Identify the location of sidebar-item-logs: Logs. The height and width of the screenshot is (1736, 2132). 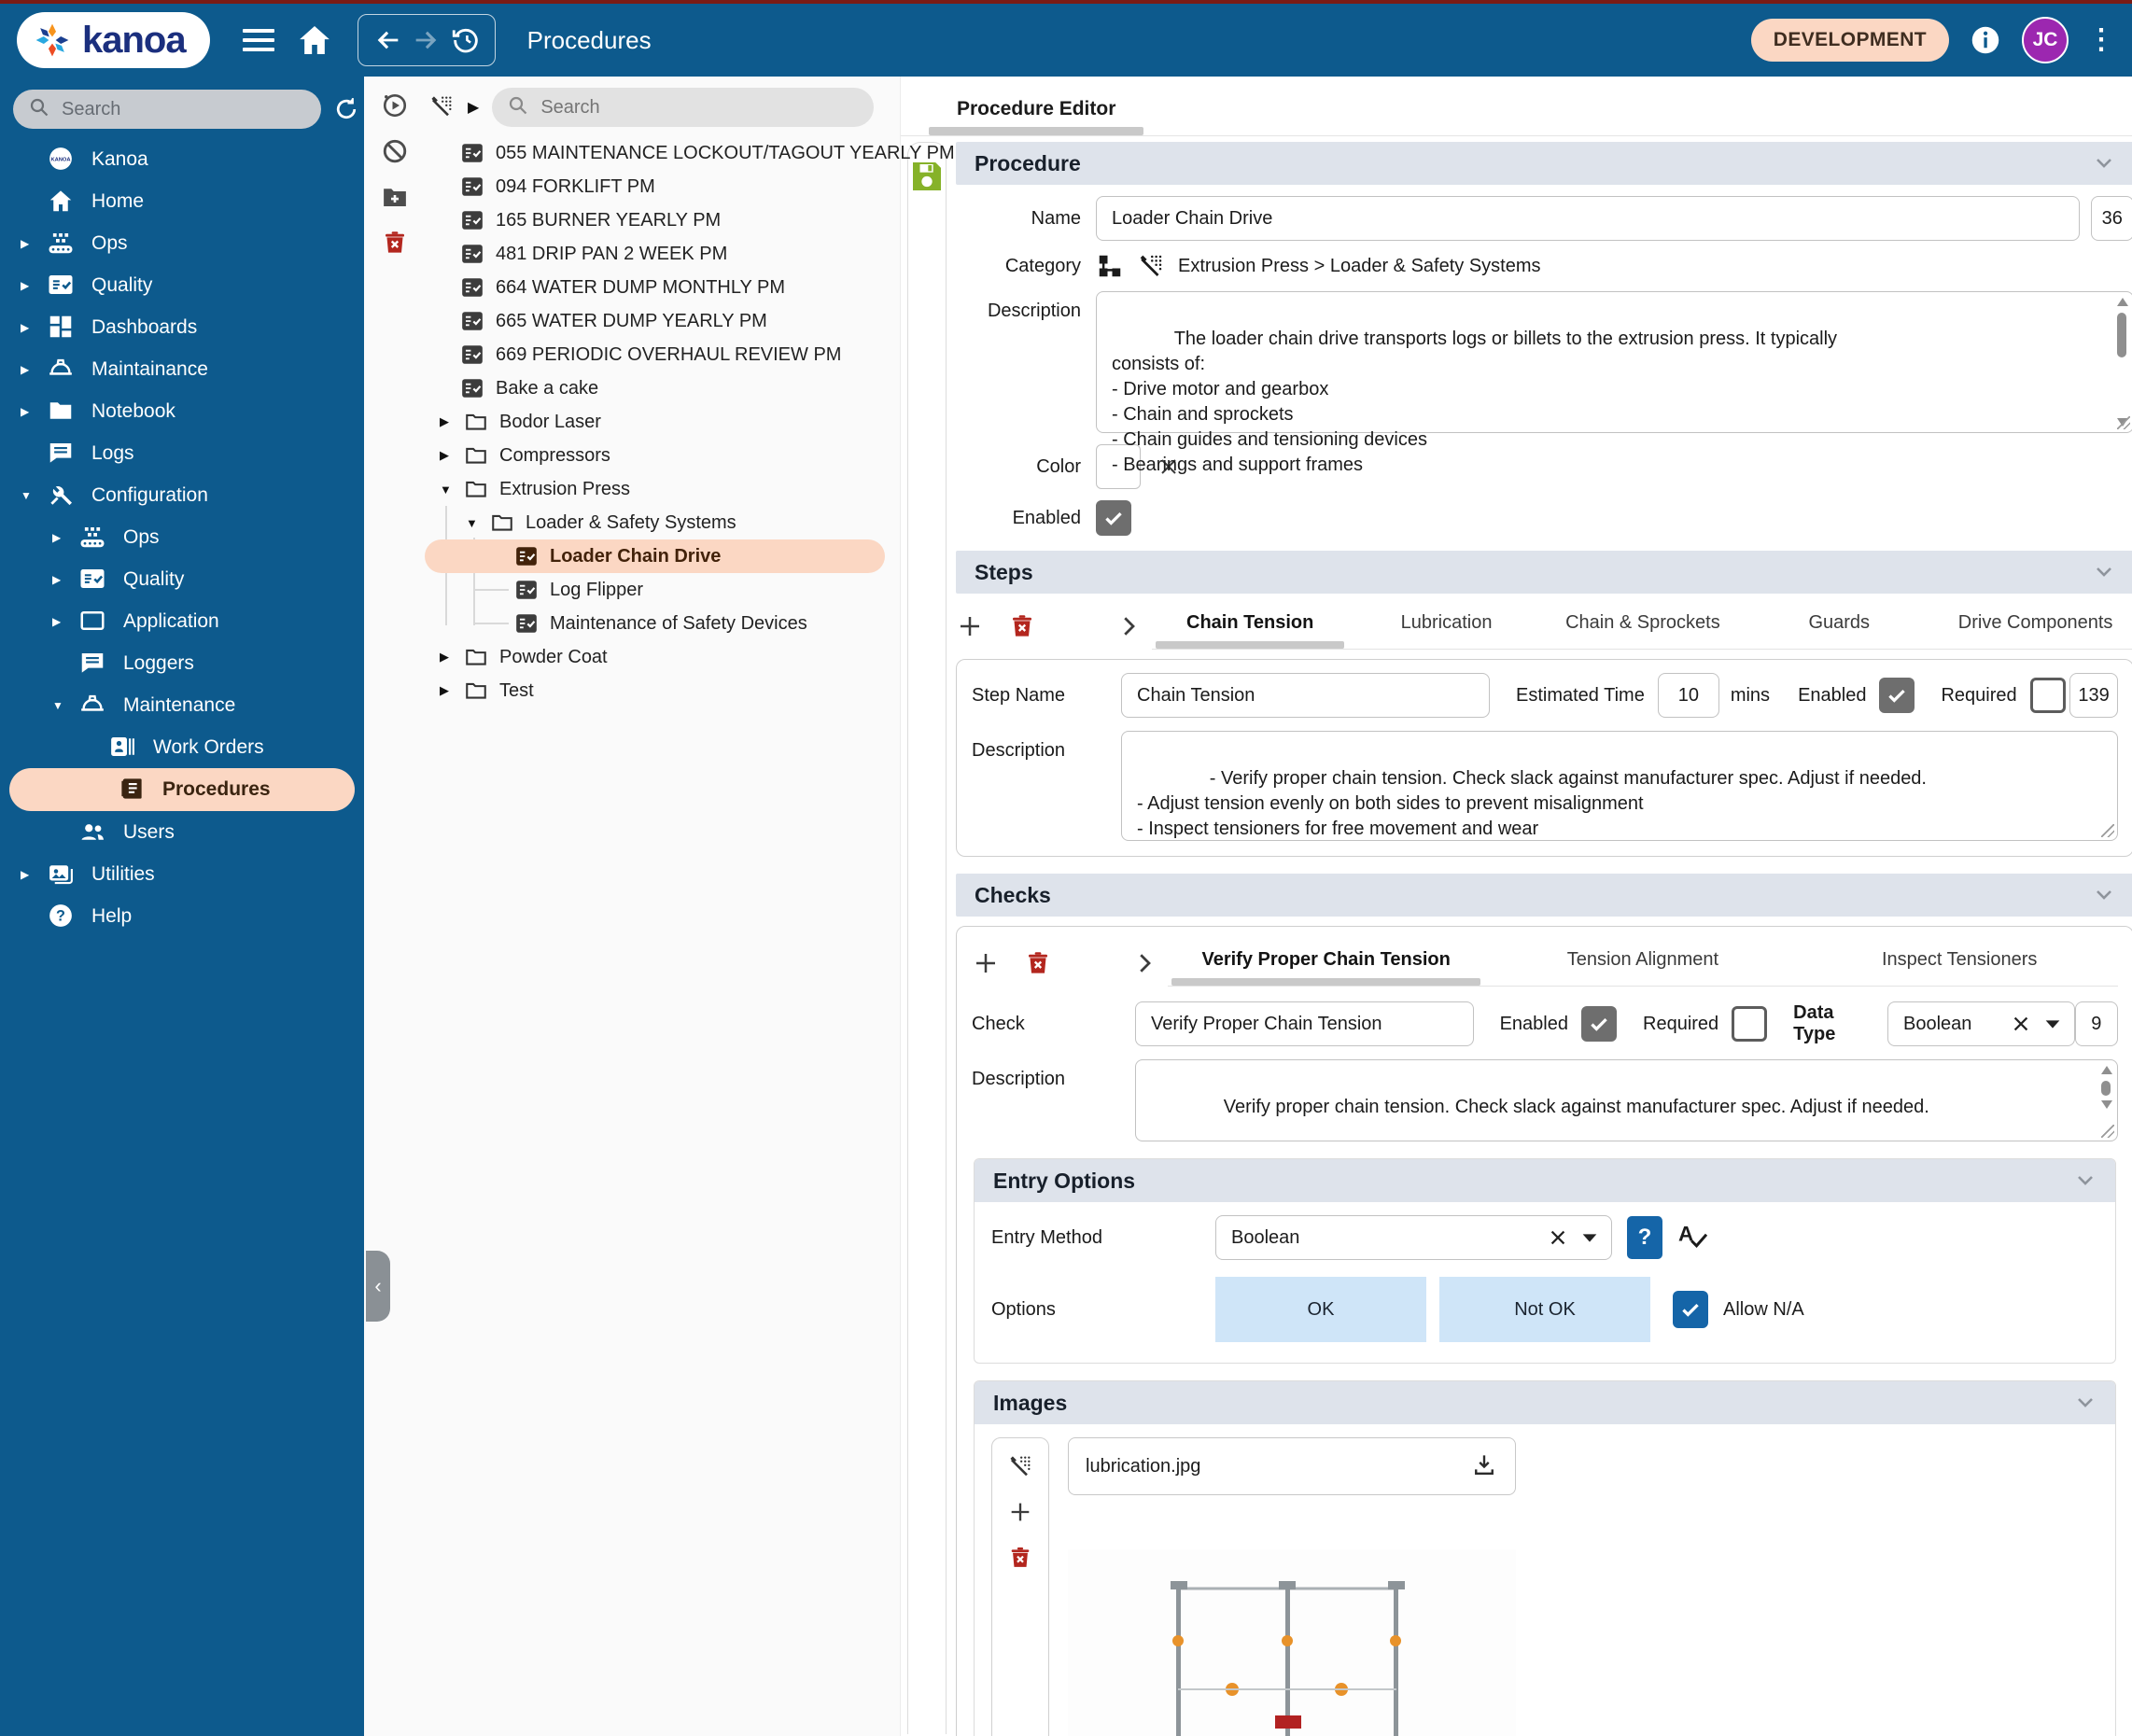
(182, 453).